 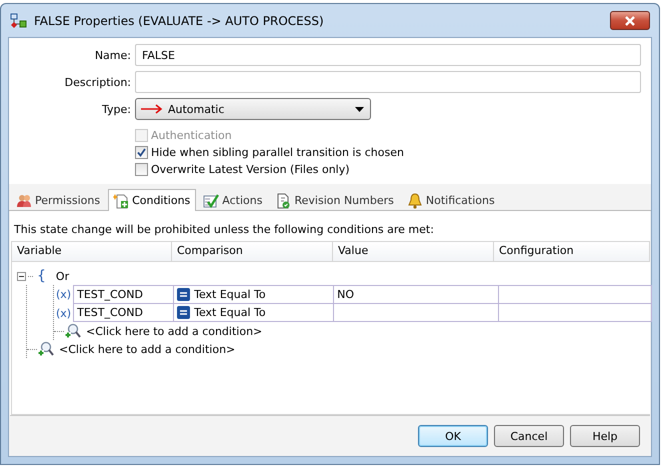 I want to click on column-header: Variable, so click(x=92, y=251).